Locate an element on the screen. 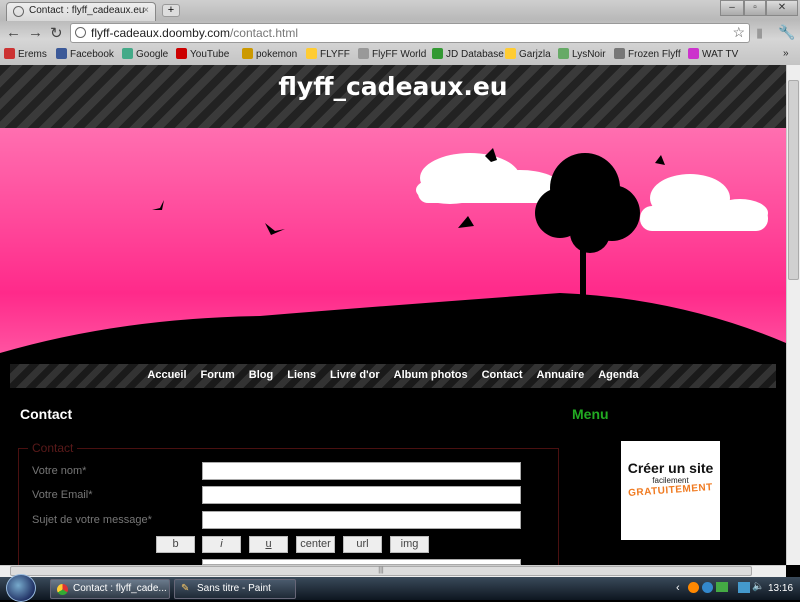  tray-expand-icon: ‹ is located at coordinates (678, 588).